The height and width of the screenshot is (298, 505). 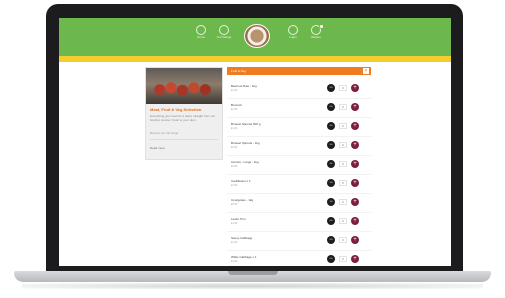 I want to click on product-row: Savoy Cabbage £1.20 −0 +, so click(x=299, y=241).